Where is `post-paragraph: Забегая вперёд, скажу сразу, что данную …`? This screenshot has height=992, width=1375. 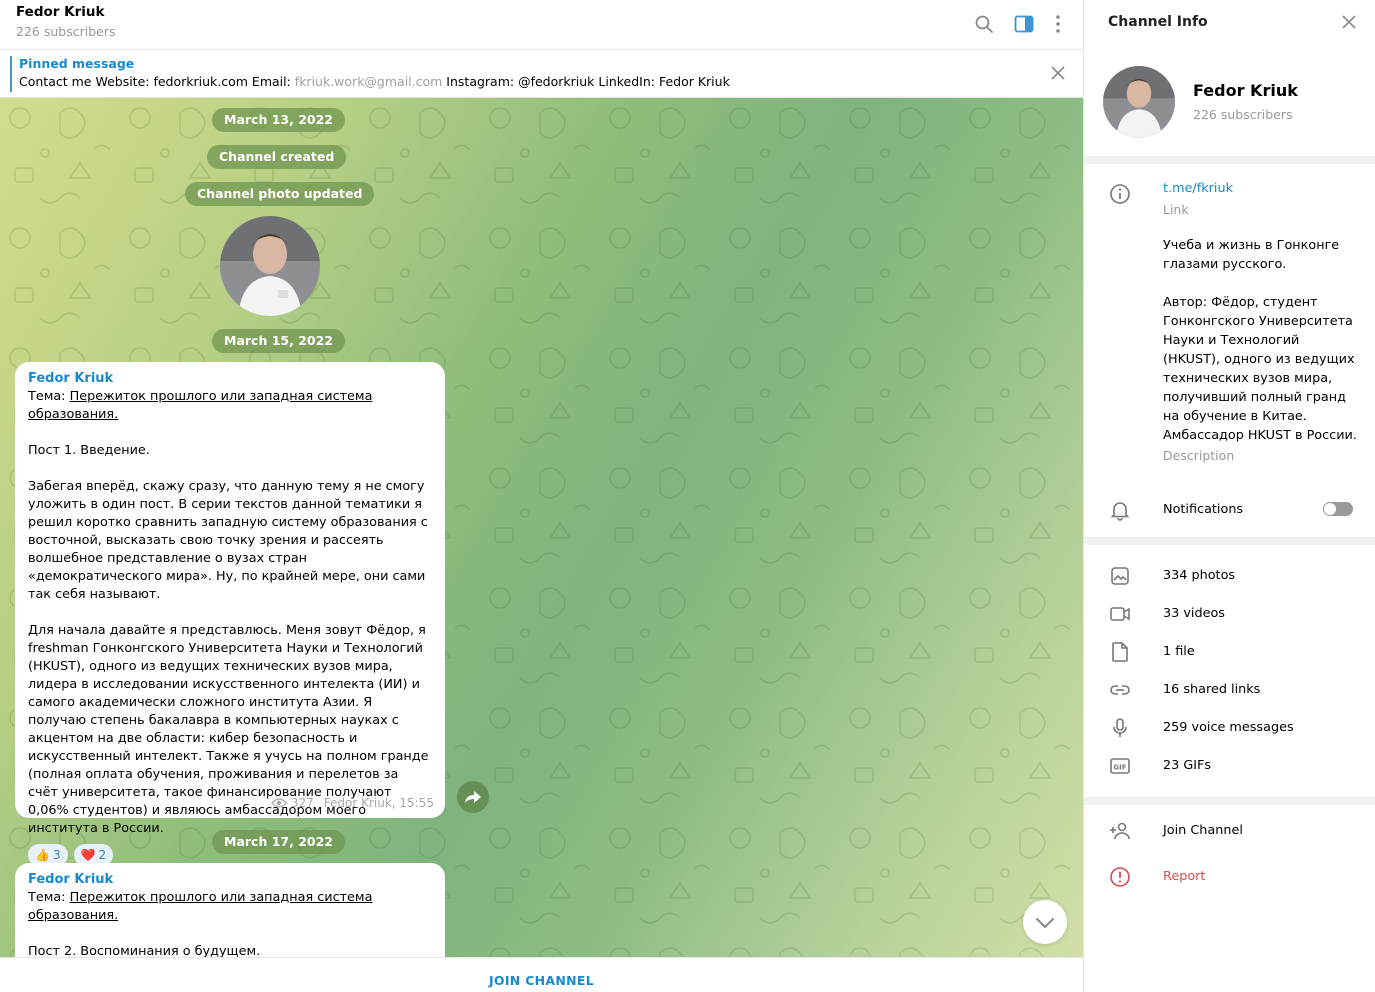
post-paragraph: Забегая вперёд, скажу сразу, что данную … is located at coordinates (228, 540).